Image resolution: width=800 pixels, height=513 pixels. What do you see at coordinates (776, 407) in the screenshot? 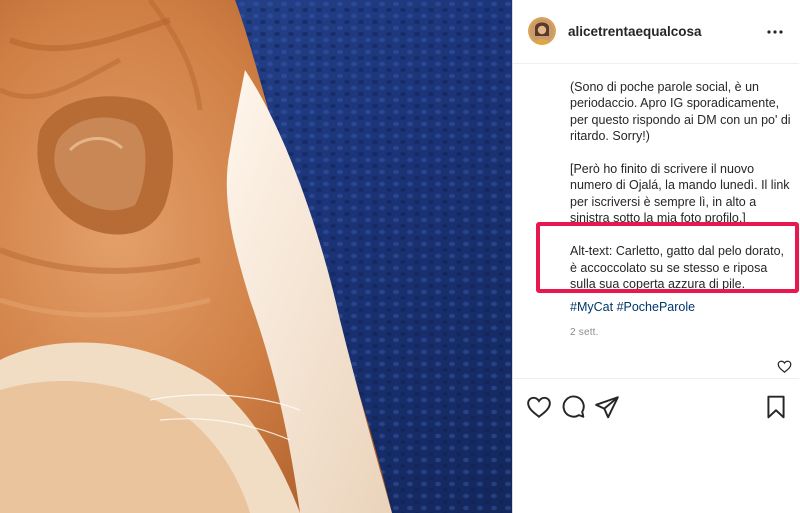
I see `bookmark-icon` at bounding box center [776, 407].